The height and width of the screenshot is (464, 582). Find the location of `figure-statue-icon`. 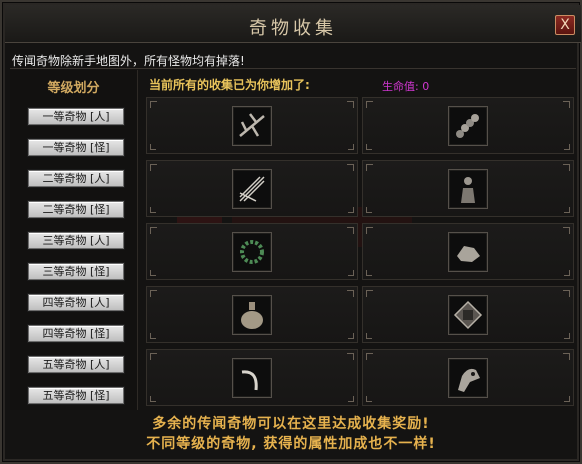

figure-statue-icon is located at coordinates (468, 189).